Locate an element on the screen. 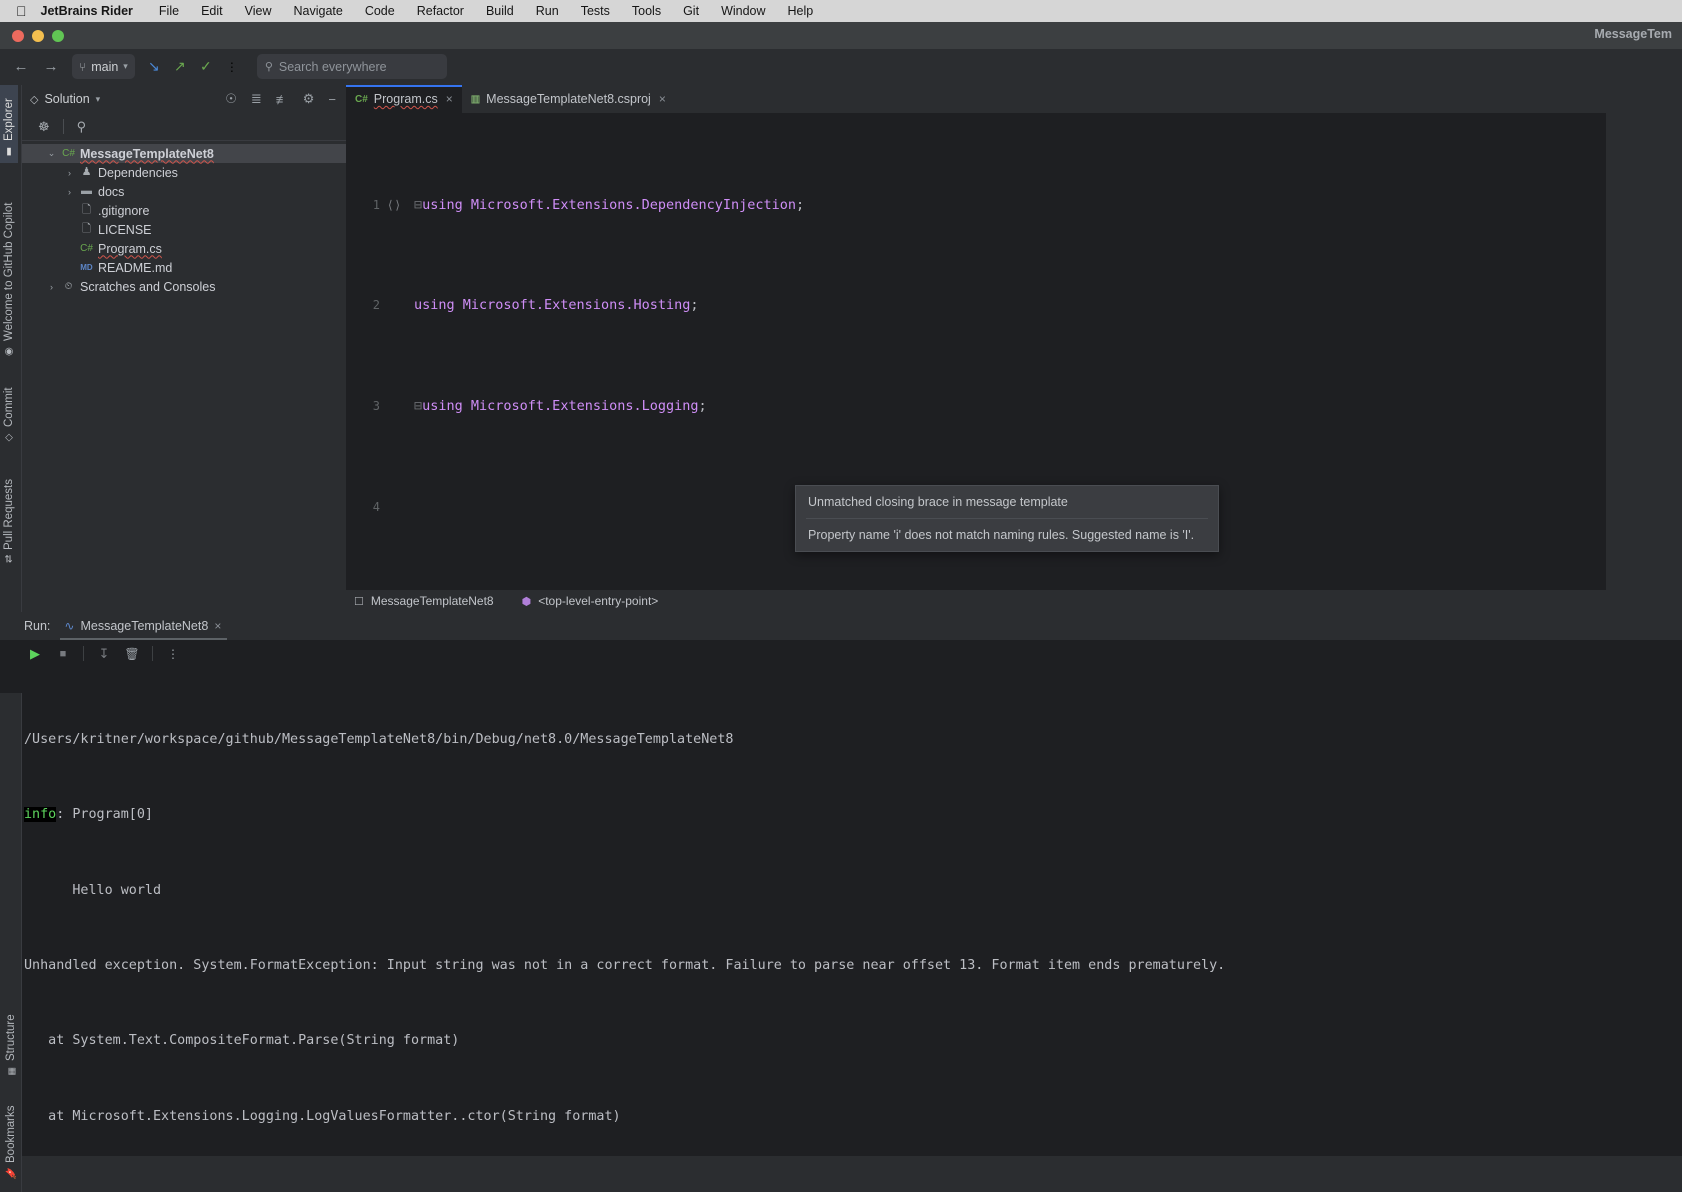 The image size is (1682, 1192). search-everywhere-field: ⚲ Search everywhere is located at coordinates (351, 66).